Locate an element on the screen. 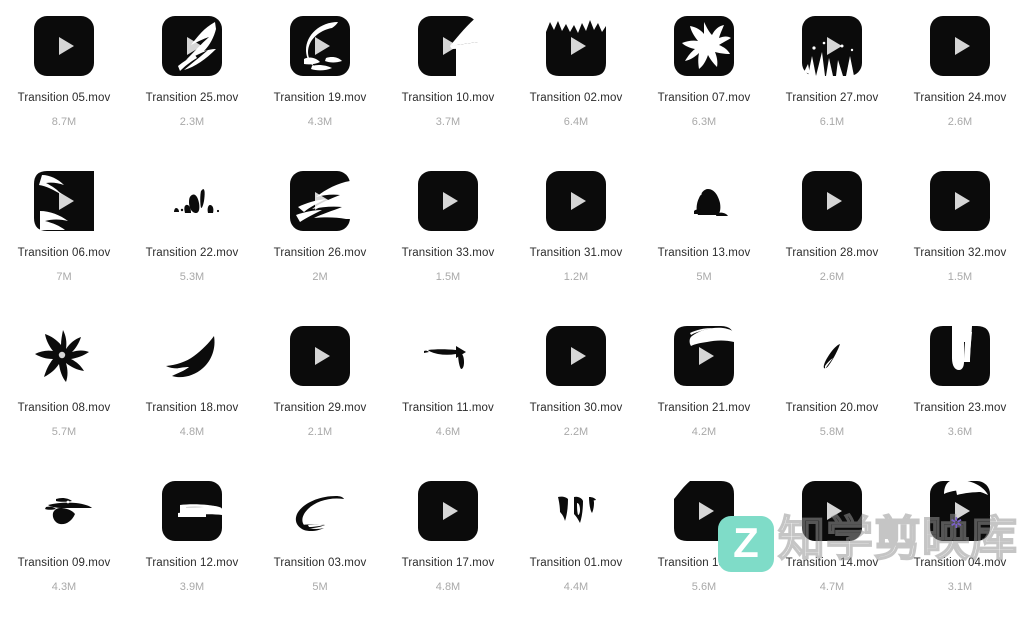  file-item: Transition 11.mov 4.6M is located at coordinates (448, 387).